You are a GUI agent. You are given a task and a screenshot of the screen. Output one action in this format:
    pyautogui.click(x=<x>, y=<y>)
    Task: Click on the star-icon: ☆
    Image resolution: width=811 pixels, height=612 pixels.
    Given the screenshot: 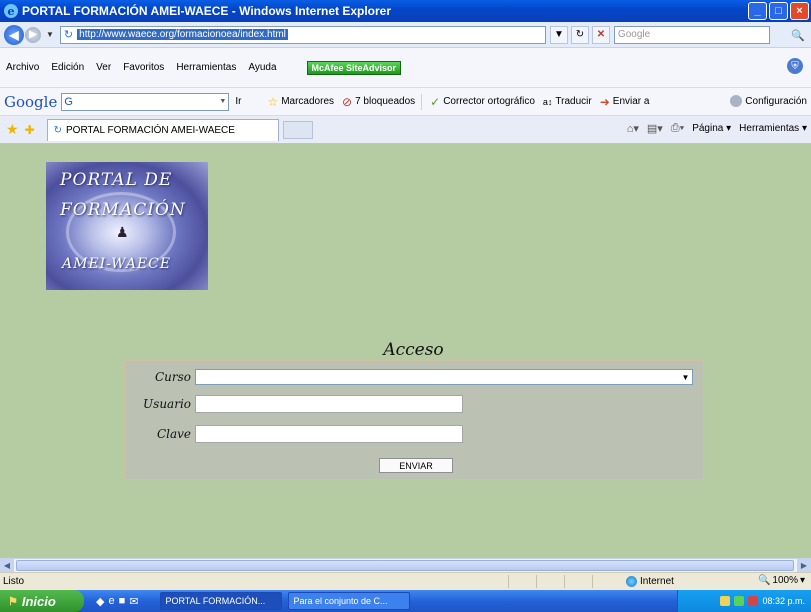 What is the action you would take?
    pyautogui.click(x=273, y=101)
    